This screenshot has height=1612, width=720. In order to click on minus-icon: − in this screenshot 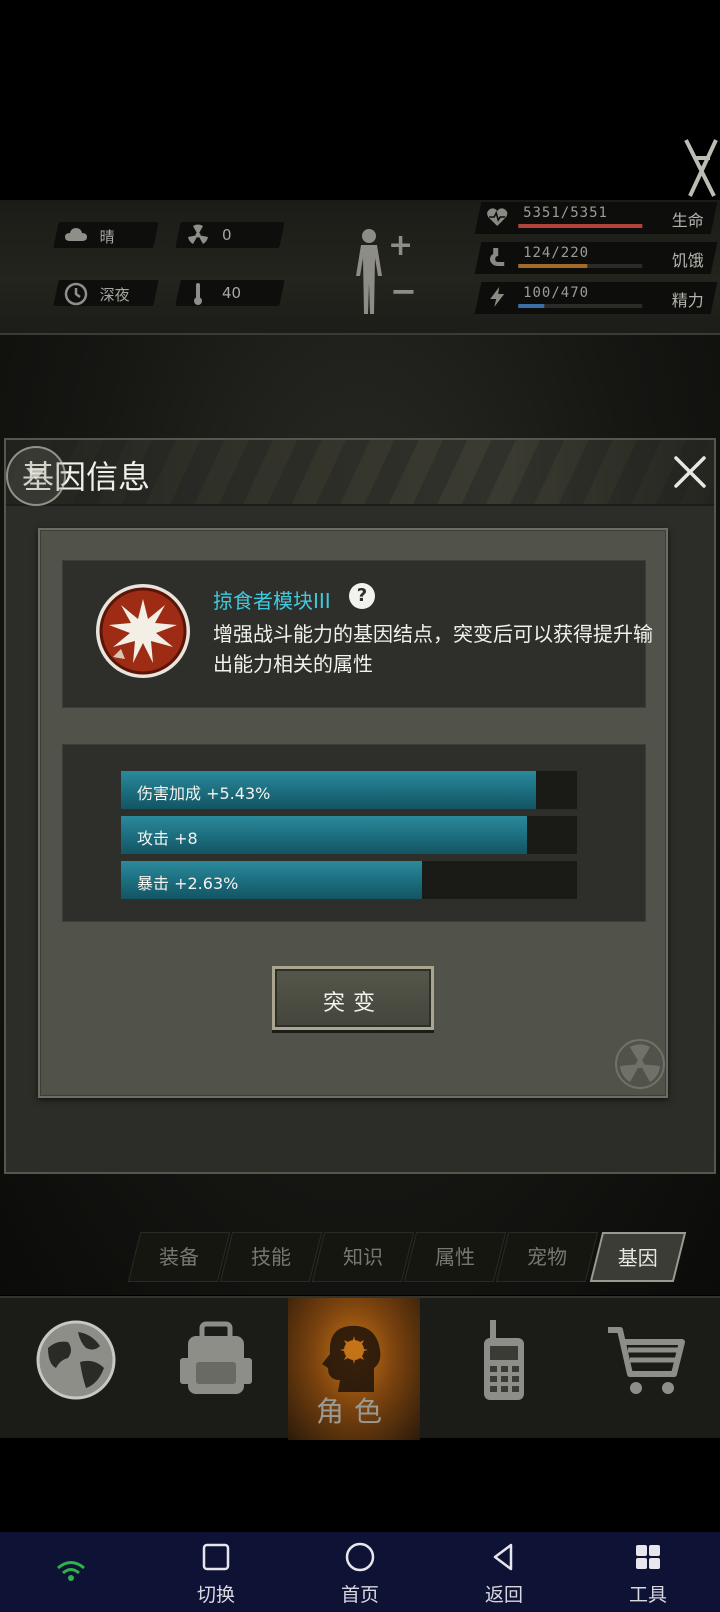, I will do `click(403, 291)`.